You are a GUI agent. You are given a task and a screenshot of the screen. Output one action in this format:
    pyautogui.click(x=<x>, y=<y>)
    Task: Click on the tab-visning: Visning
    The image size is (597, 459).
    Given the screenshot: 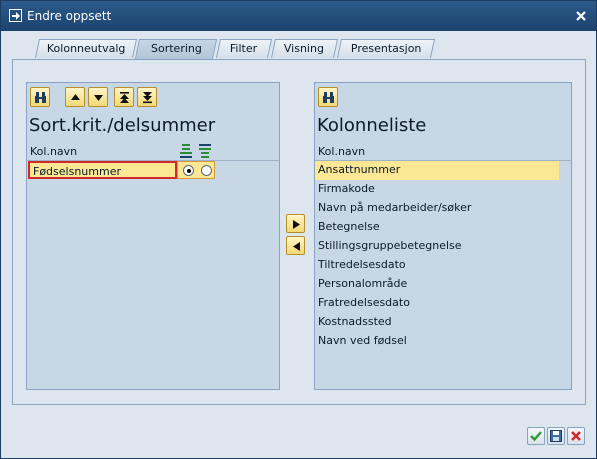 What is the action you would take?
    pyautogui.click(x=304, y=48)
    